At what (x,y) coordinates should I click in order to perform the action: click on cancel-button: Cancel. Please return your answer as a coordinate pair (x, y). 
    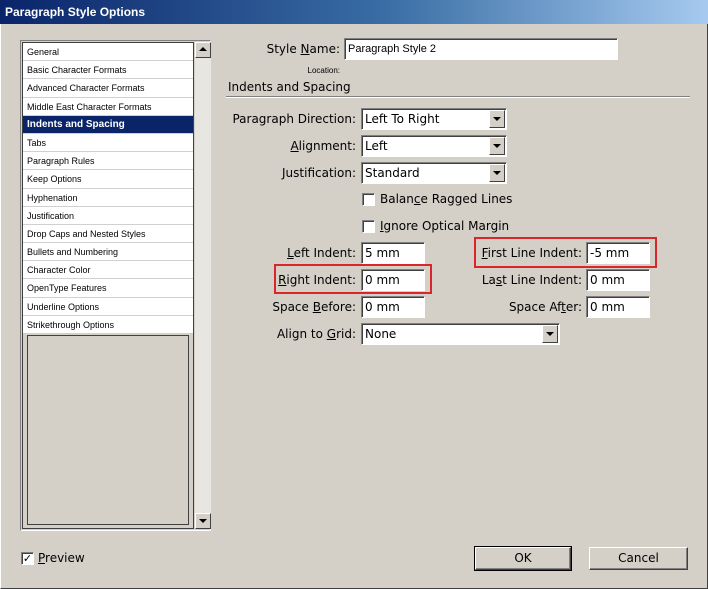
    Looking at the image, I should click on (638, 558).